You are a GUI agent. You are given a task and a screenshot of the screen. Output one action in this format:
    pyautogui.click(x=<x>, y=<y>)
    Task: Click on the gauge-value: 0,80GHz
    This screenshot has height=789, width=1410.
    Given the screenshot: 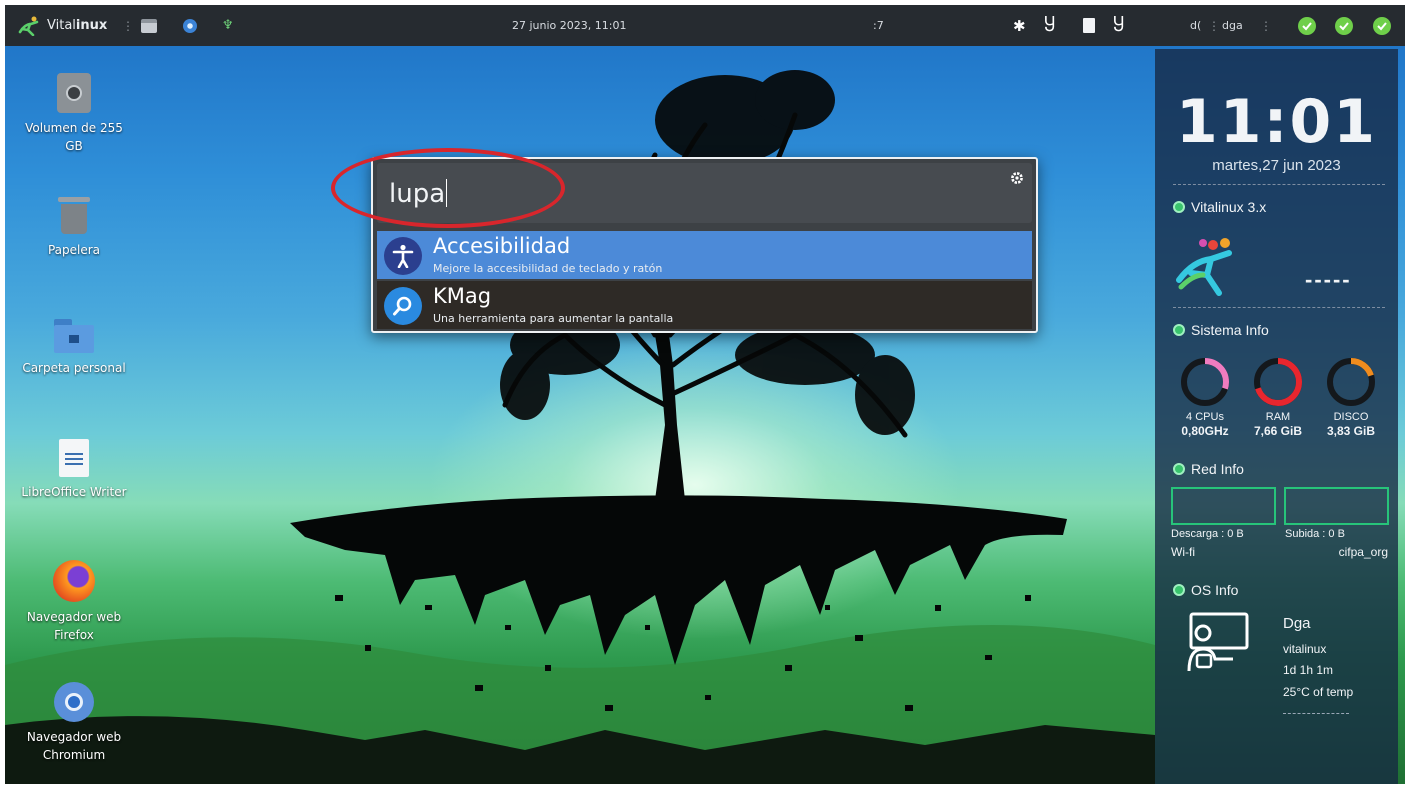 What is the action you would take?
    pyautogui.click(x=1205, y=431)
    